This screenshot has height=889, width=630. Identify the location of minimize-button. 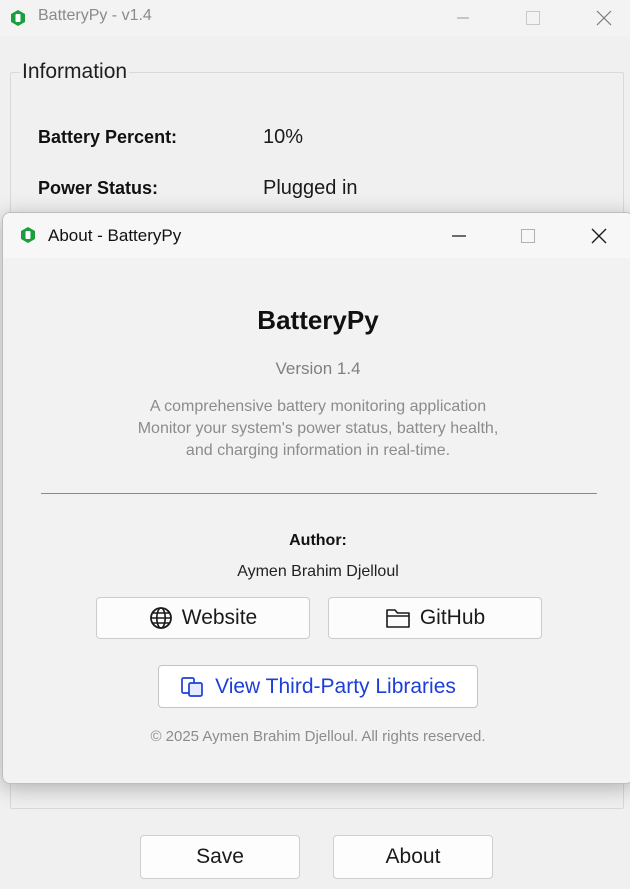
(463, 18).